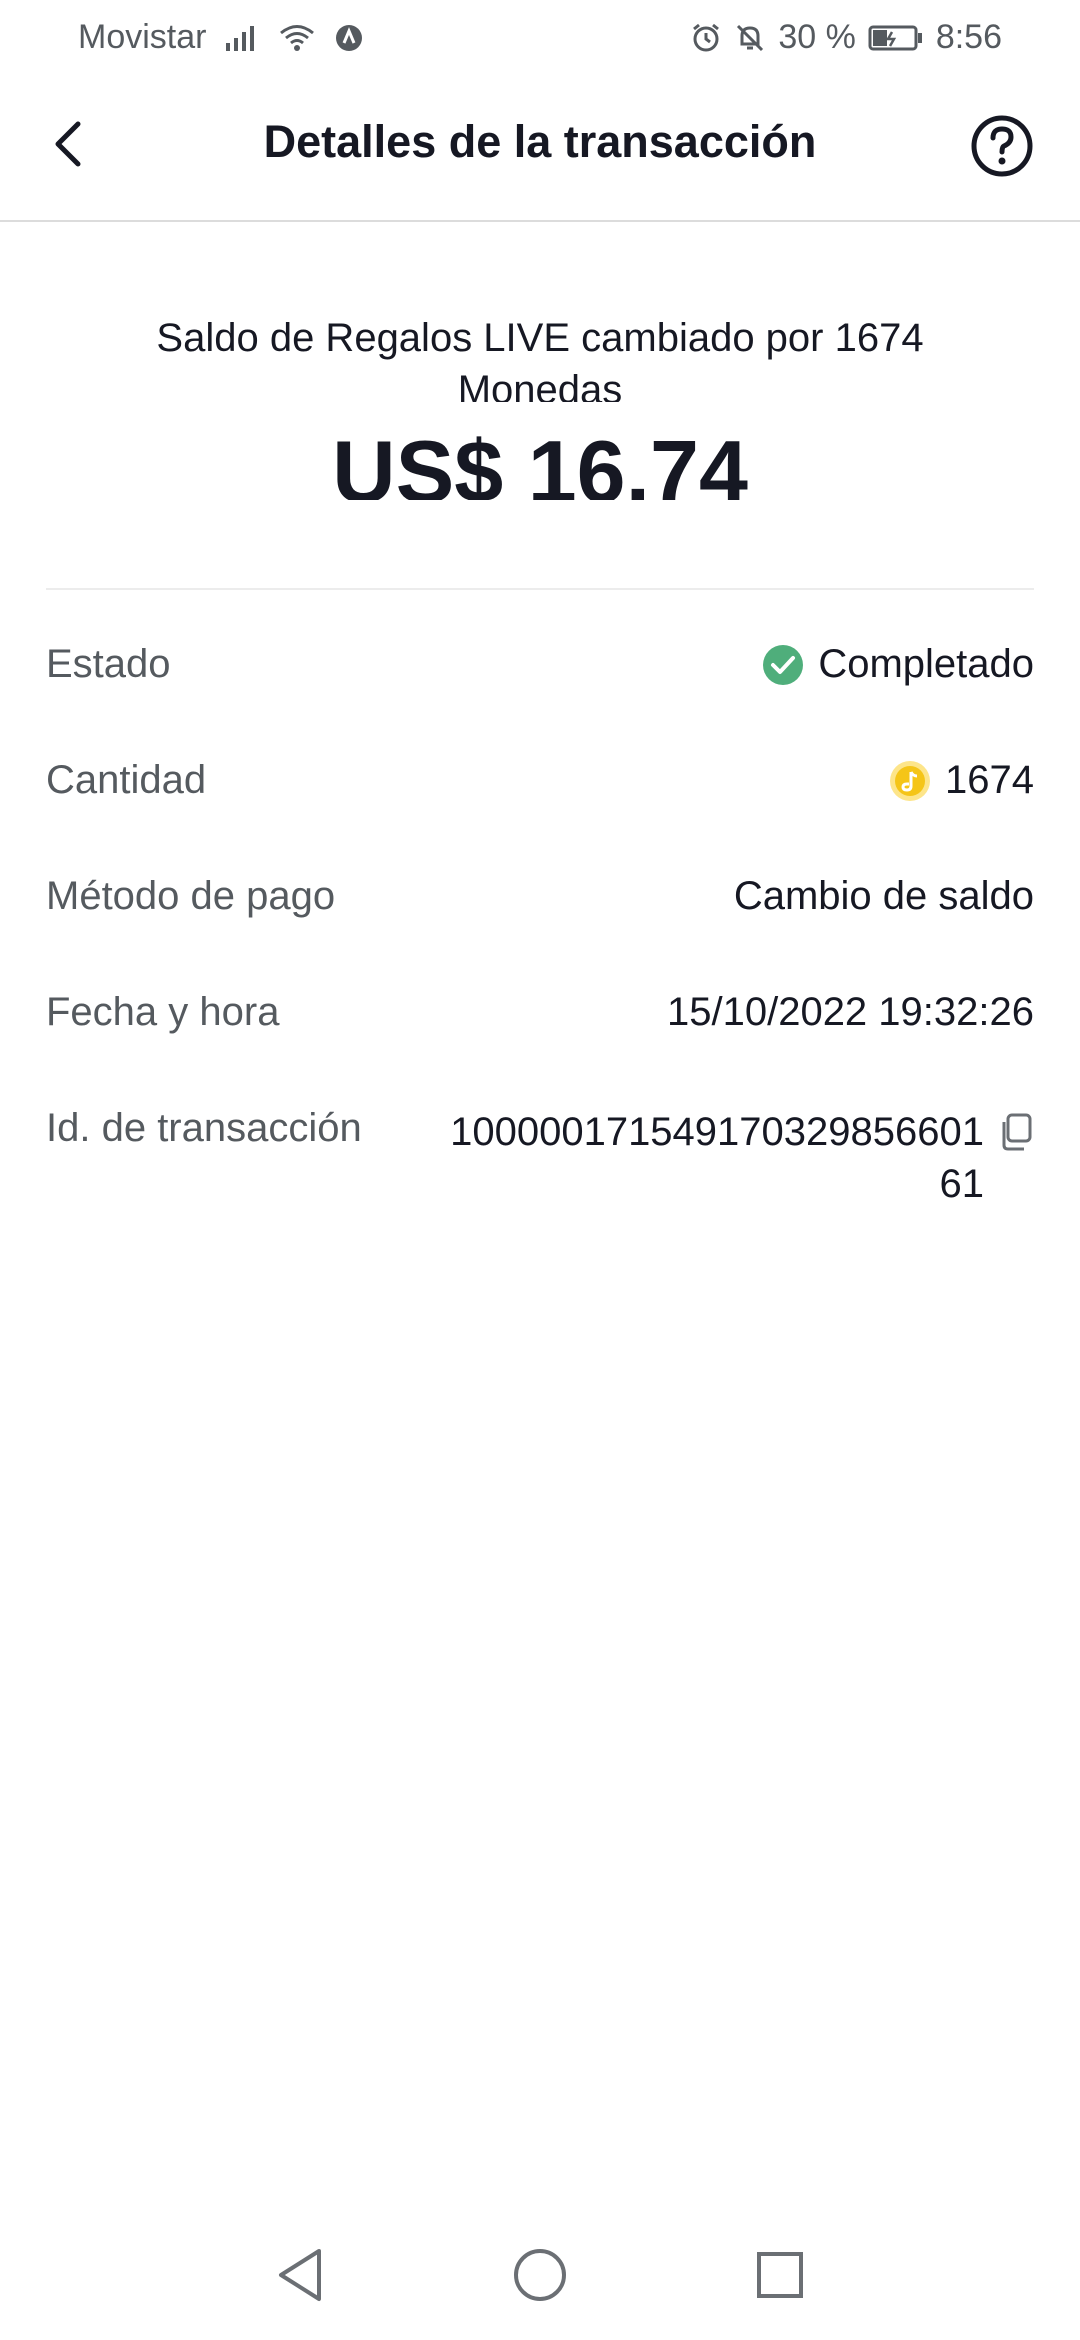 Image resolution: width=1080 pixels, height=2340 pixels. I want to click on mute-icon, so click(750, 38).